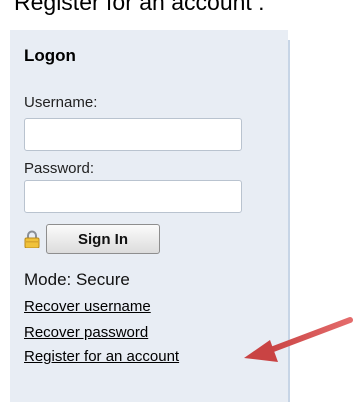  What do you see at coordinates (101, 356) in the screenshot?
I see `register-account-link: Register for an account` at bounding box center [101, 356].